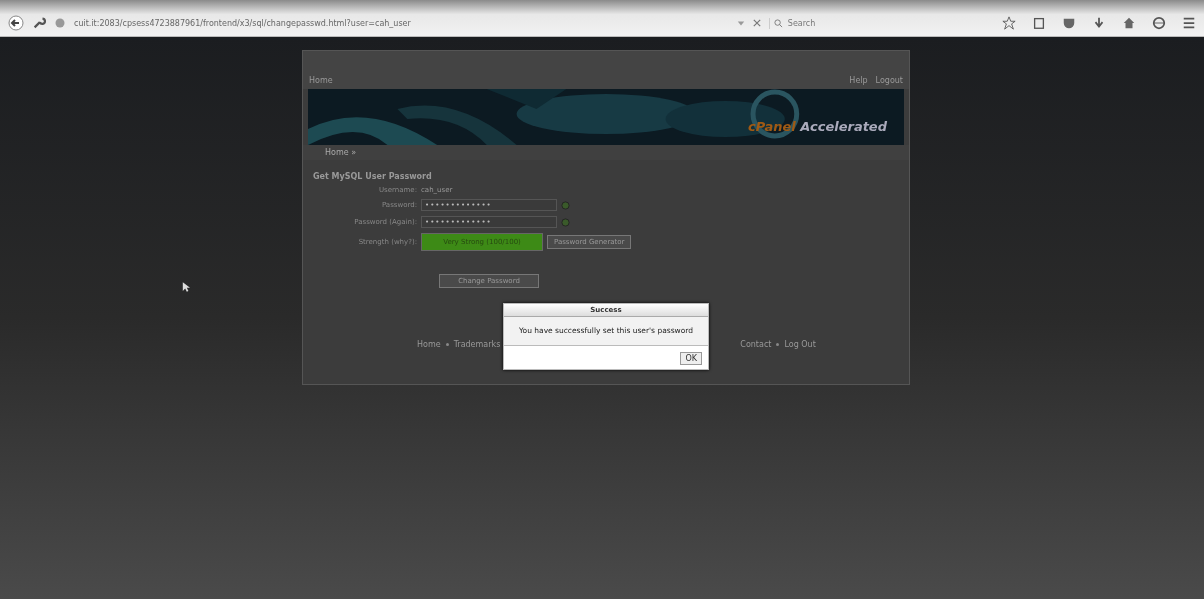 This screenshot has width=1204, height=599. I want to click on back-icon, so click(16, 23).